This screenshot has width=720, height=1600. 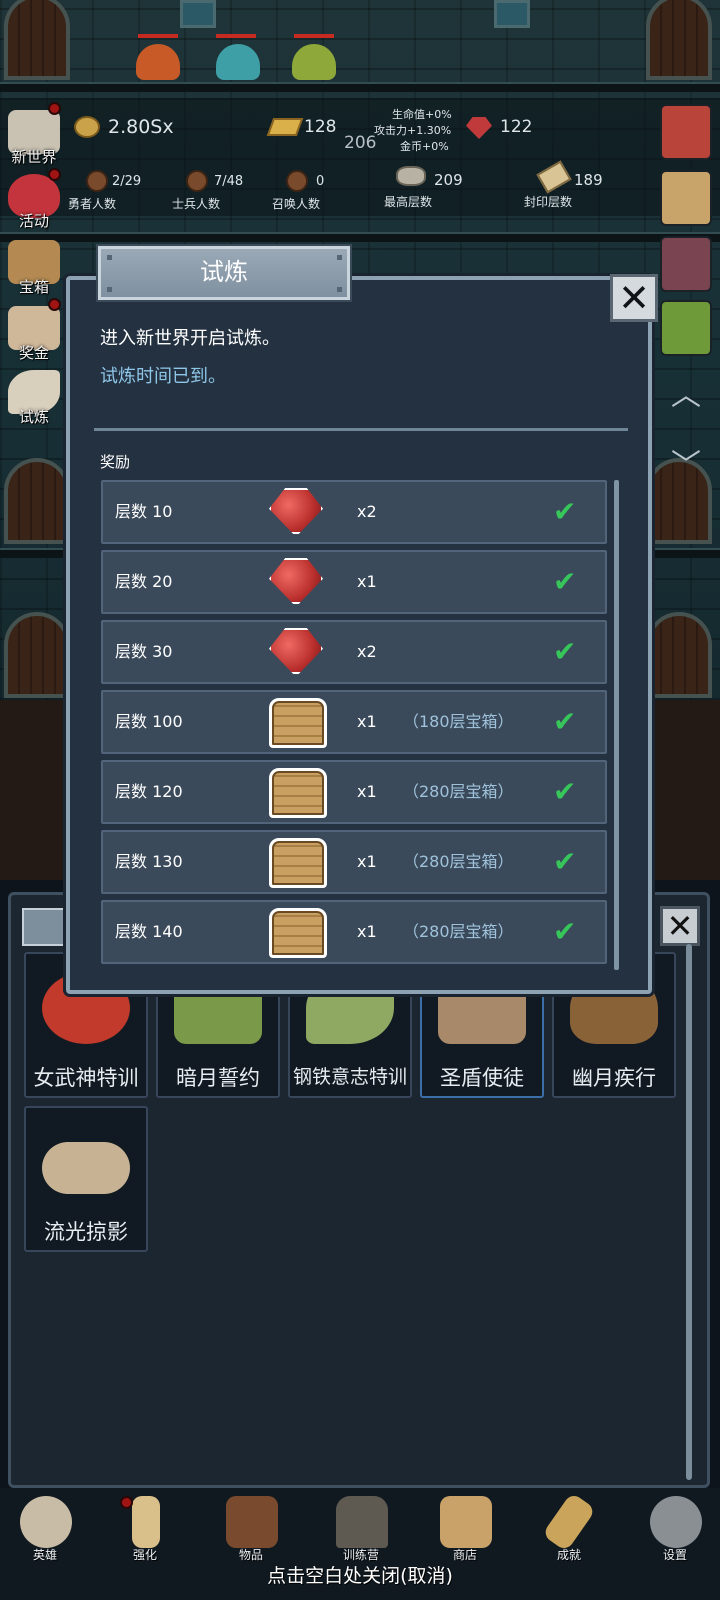 What do you see at coordinates (686, 264) in the screenshot?
I see `meat-buff-icon` at bounding box center [686, 264].